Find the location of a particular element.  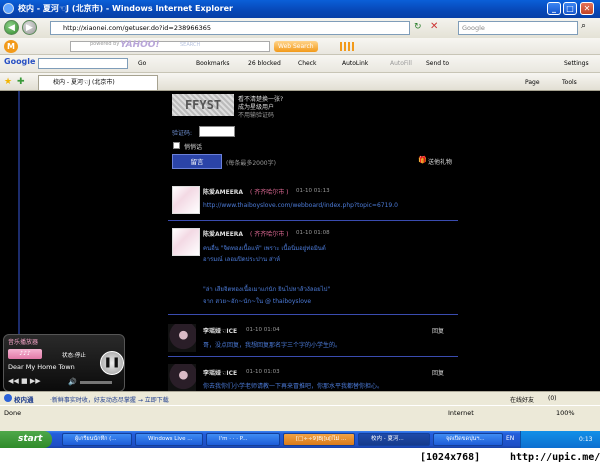

comment-time: 01-10 01:08 is located at coordinates (313, 233).